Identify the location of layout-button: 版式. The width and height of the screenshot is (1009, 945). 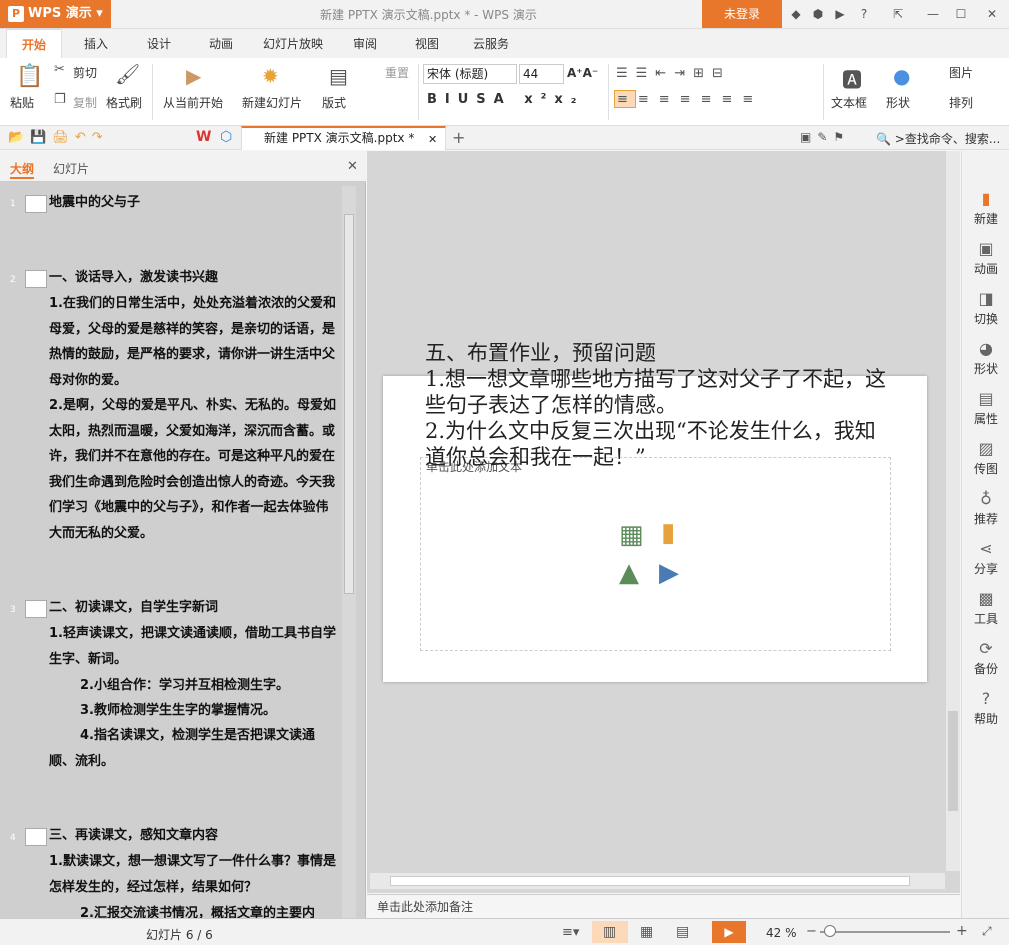
(334, 102).